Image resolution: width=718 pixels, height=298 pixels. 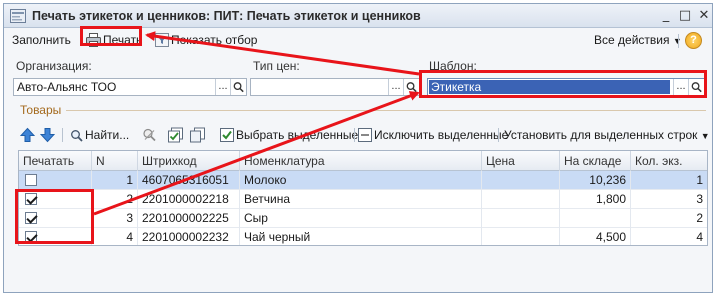 I want to click on exclude-selected-button: Исключить выделенные, so click(x=433, y=135).